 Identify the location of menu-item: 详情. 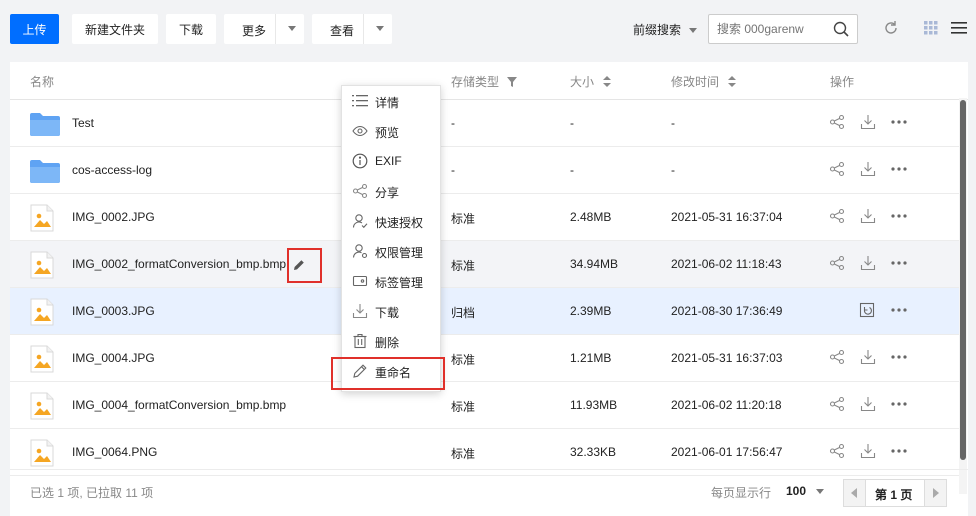
(391, 101).